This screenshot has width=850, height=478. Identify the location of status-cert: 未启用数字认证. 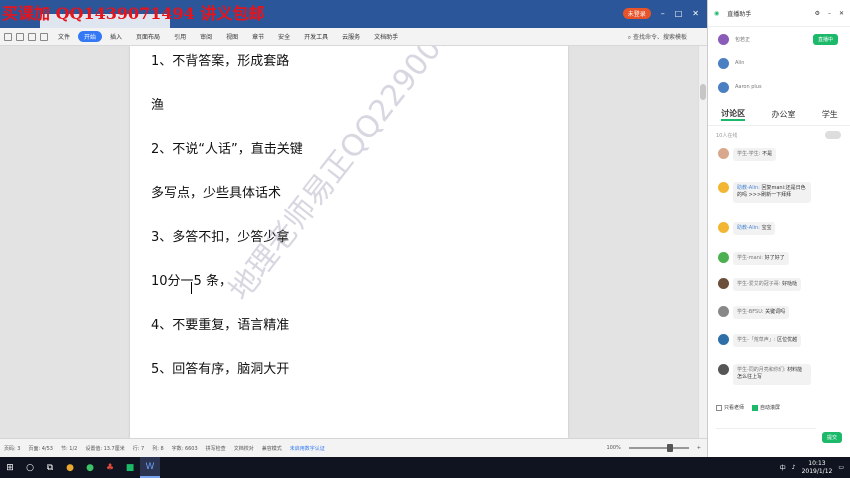
(307, 448).